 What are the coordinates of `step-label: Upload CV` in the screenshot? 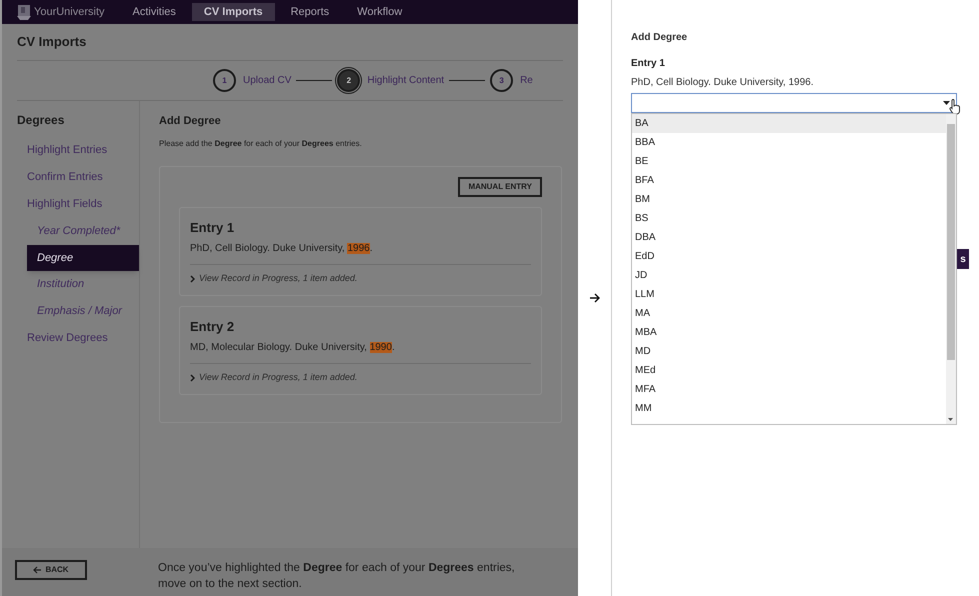 It's located at (267, 81).